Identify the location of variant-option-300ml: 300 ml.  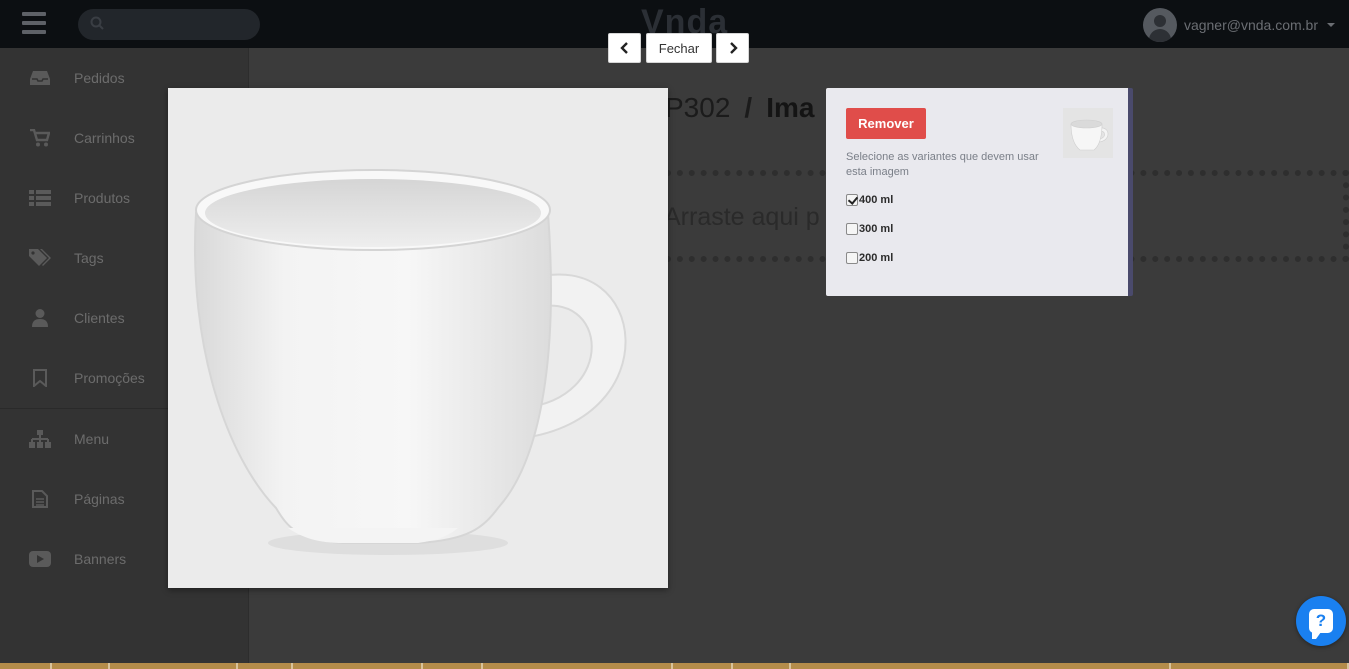
(869, 229).